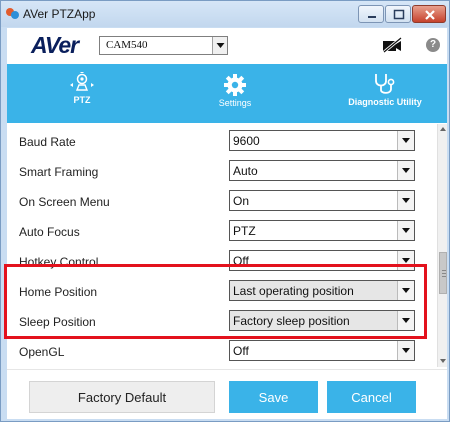  What do you see at coordinates (222, 351) in the screenshot?
I see `setting-row-opengl: OpenGL Off` at bounding box center [222, 351].